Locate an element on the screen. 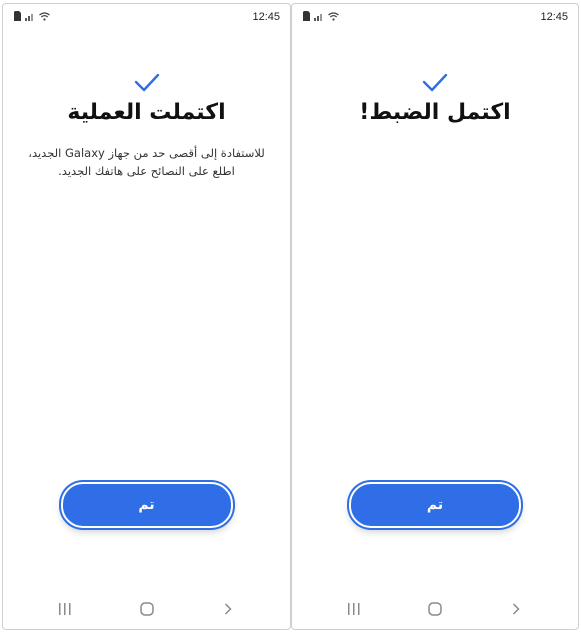 The image size is (581, 633). page-title: اكتملت العملية is located at coordinates (146, 112).